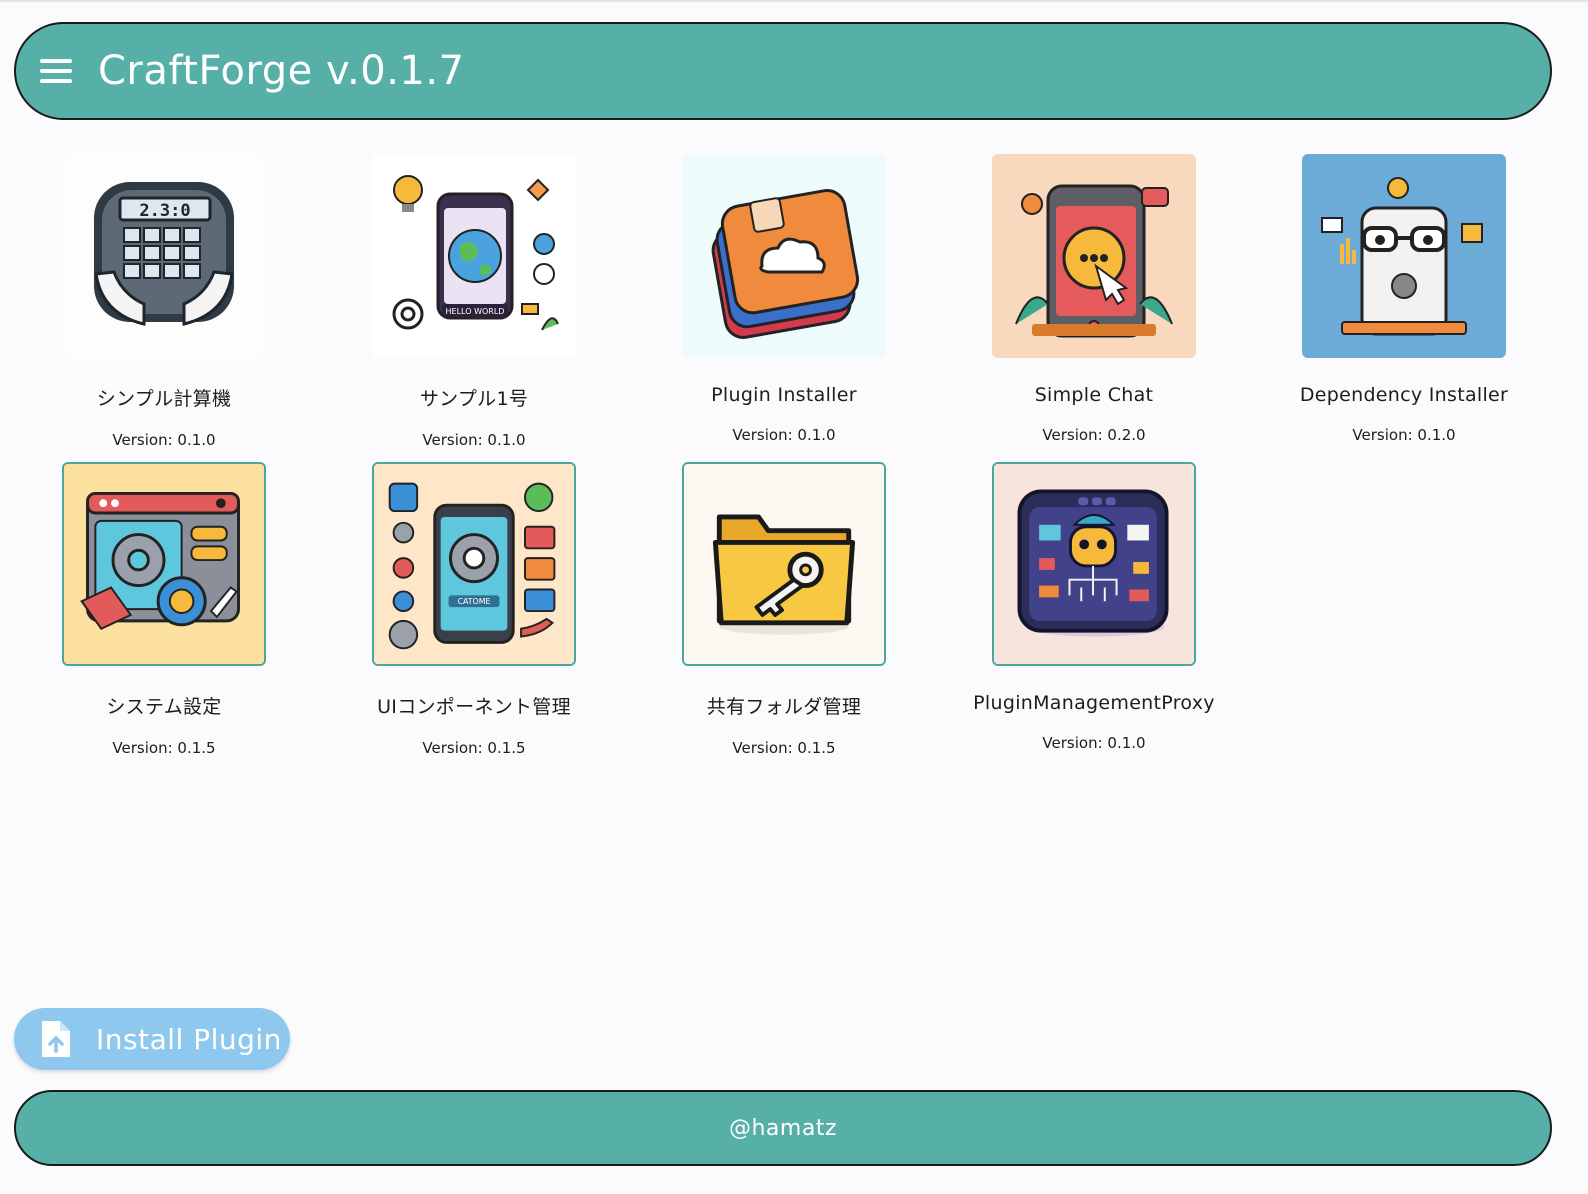 The width and height of the screenshot is (1588, 1194). Describe the element at coordinates (474, 399) in the screenshot. I see `plugin-name: サンプル1号` at that location.